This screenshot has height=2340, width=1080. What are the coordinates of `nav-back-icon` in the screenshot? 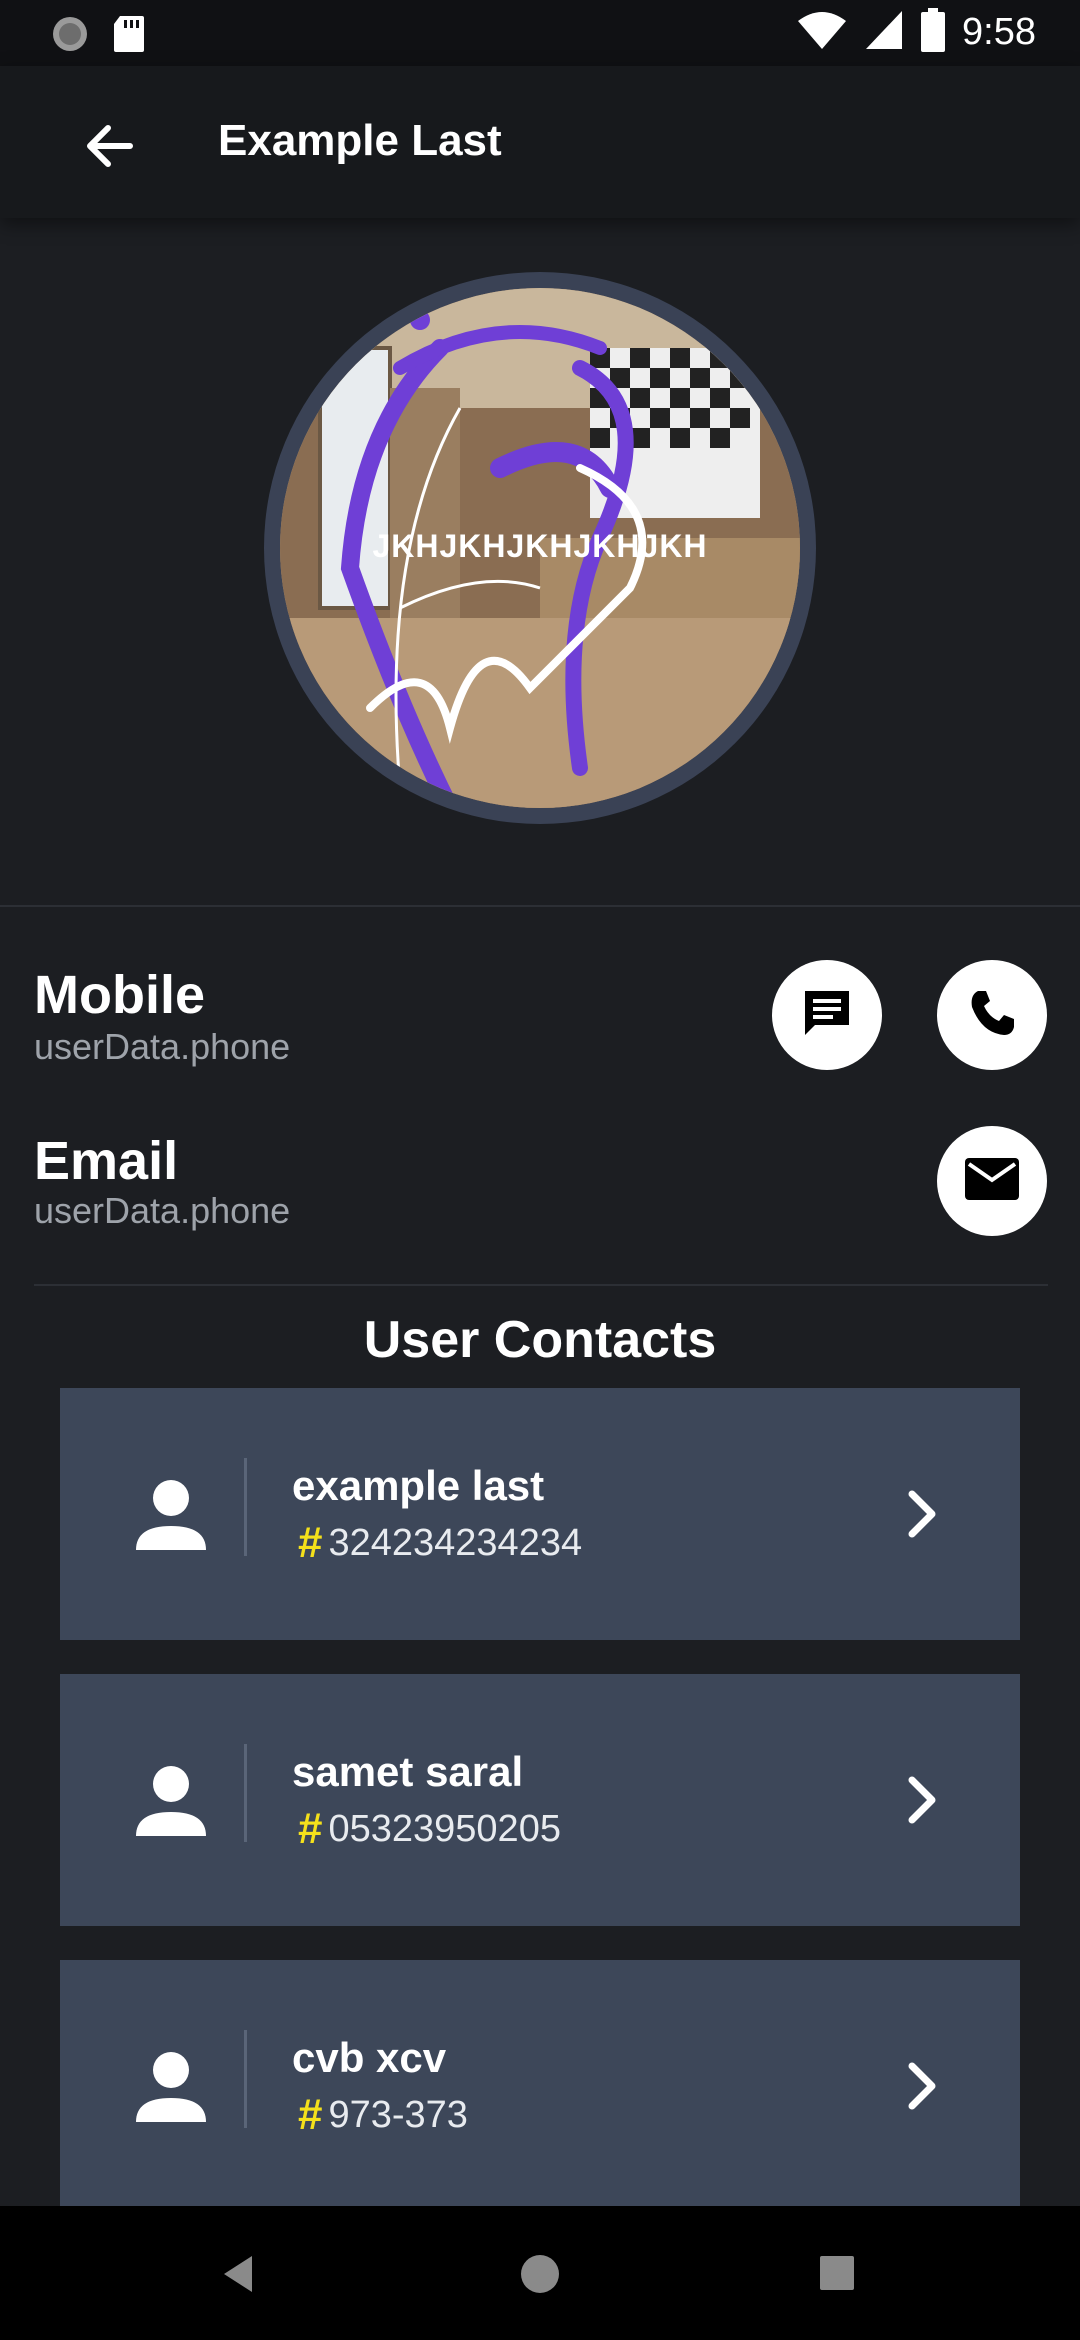 It's located at (240, 2274).